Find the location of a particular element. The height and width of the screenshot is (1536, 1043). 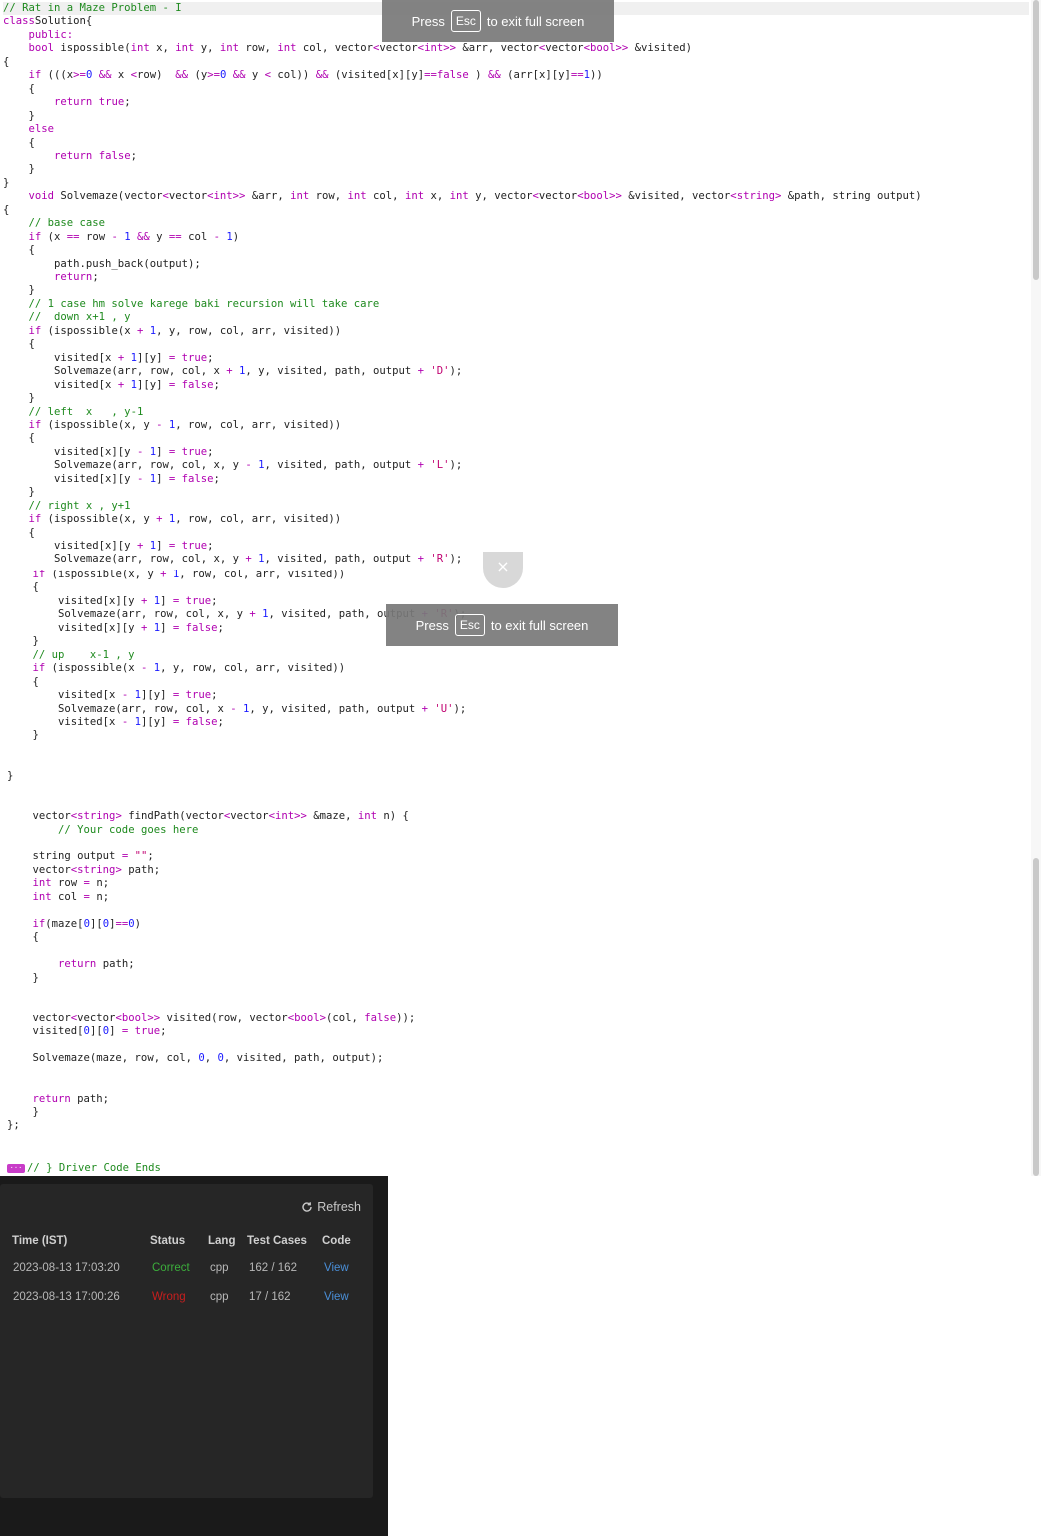

code-token: bool is located at coordinates (596, 196).